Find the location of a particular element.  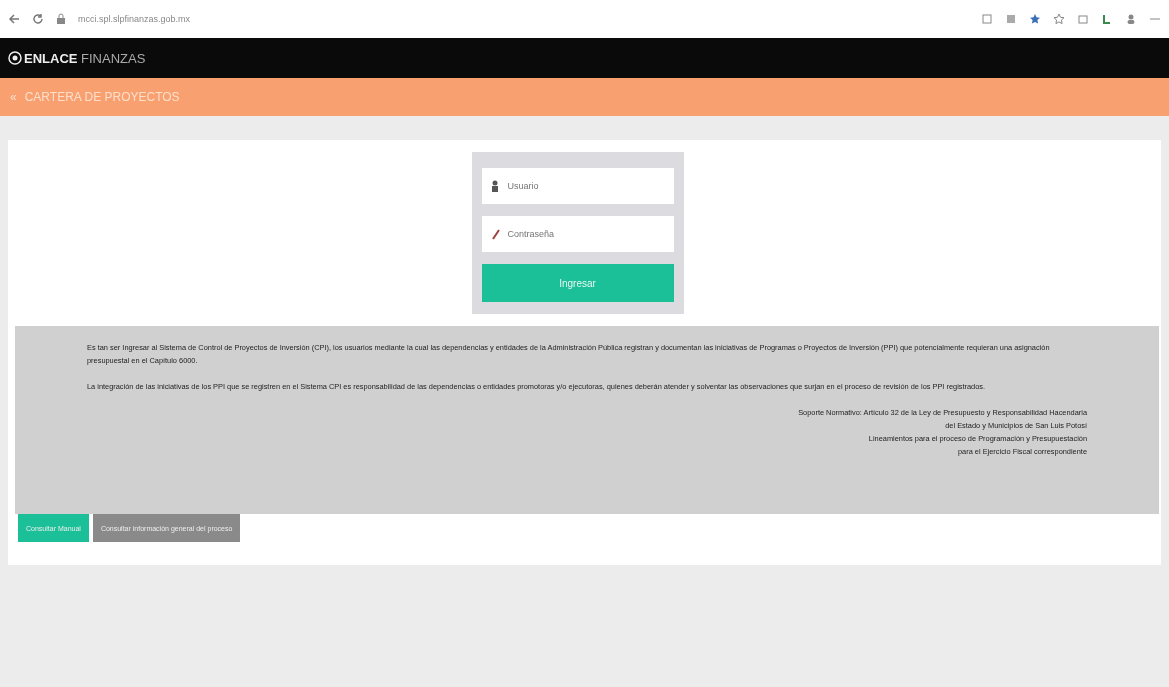

address-bar: mcci.spl.slpfinanzas.gob.mx is located at coordinates (134, 19).